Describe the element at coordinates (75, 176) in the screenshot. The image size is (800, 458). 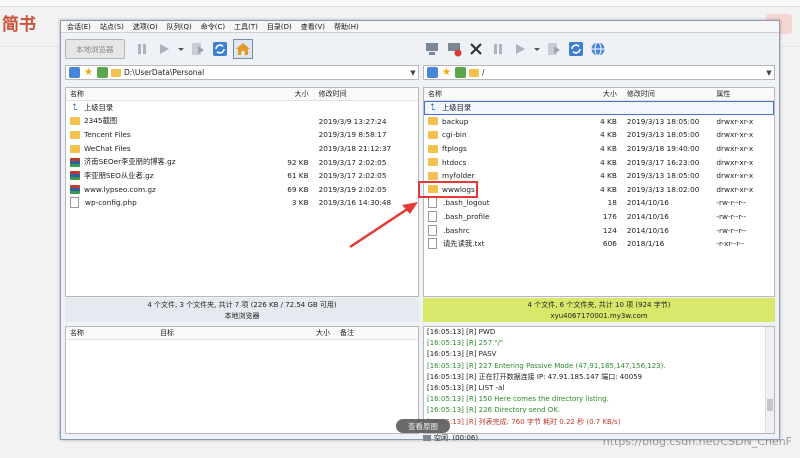
I see `archive-icon` at that location.